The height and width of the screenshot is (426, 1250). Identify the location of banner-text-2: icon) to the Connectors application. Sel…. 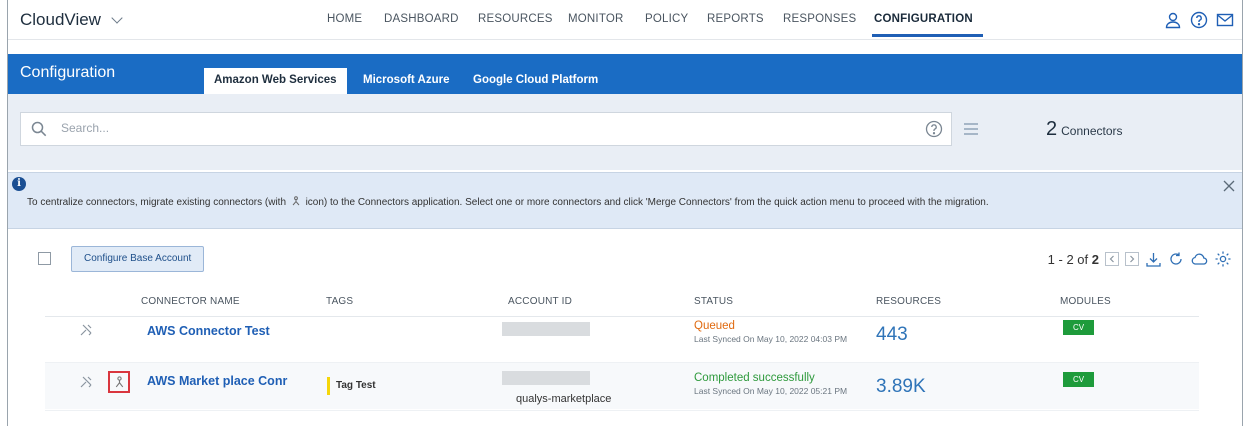
(647, 202).